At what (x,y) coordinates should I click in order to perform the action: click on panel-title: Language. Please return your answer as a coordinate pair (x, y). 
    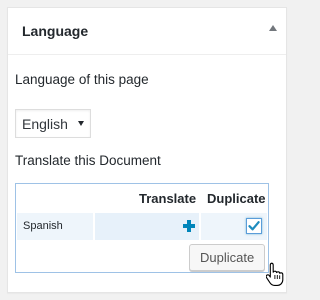
    Looking at the image, I should click on (55, 31).